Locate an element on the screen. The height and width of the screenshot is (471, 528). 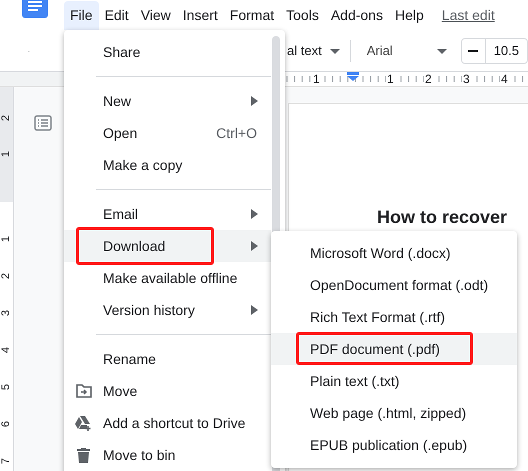
menu-item: Plain text (.txt) is located at coordinates (394, 381).